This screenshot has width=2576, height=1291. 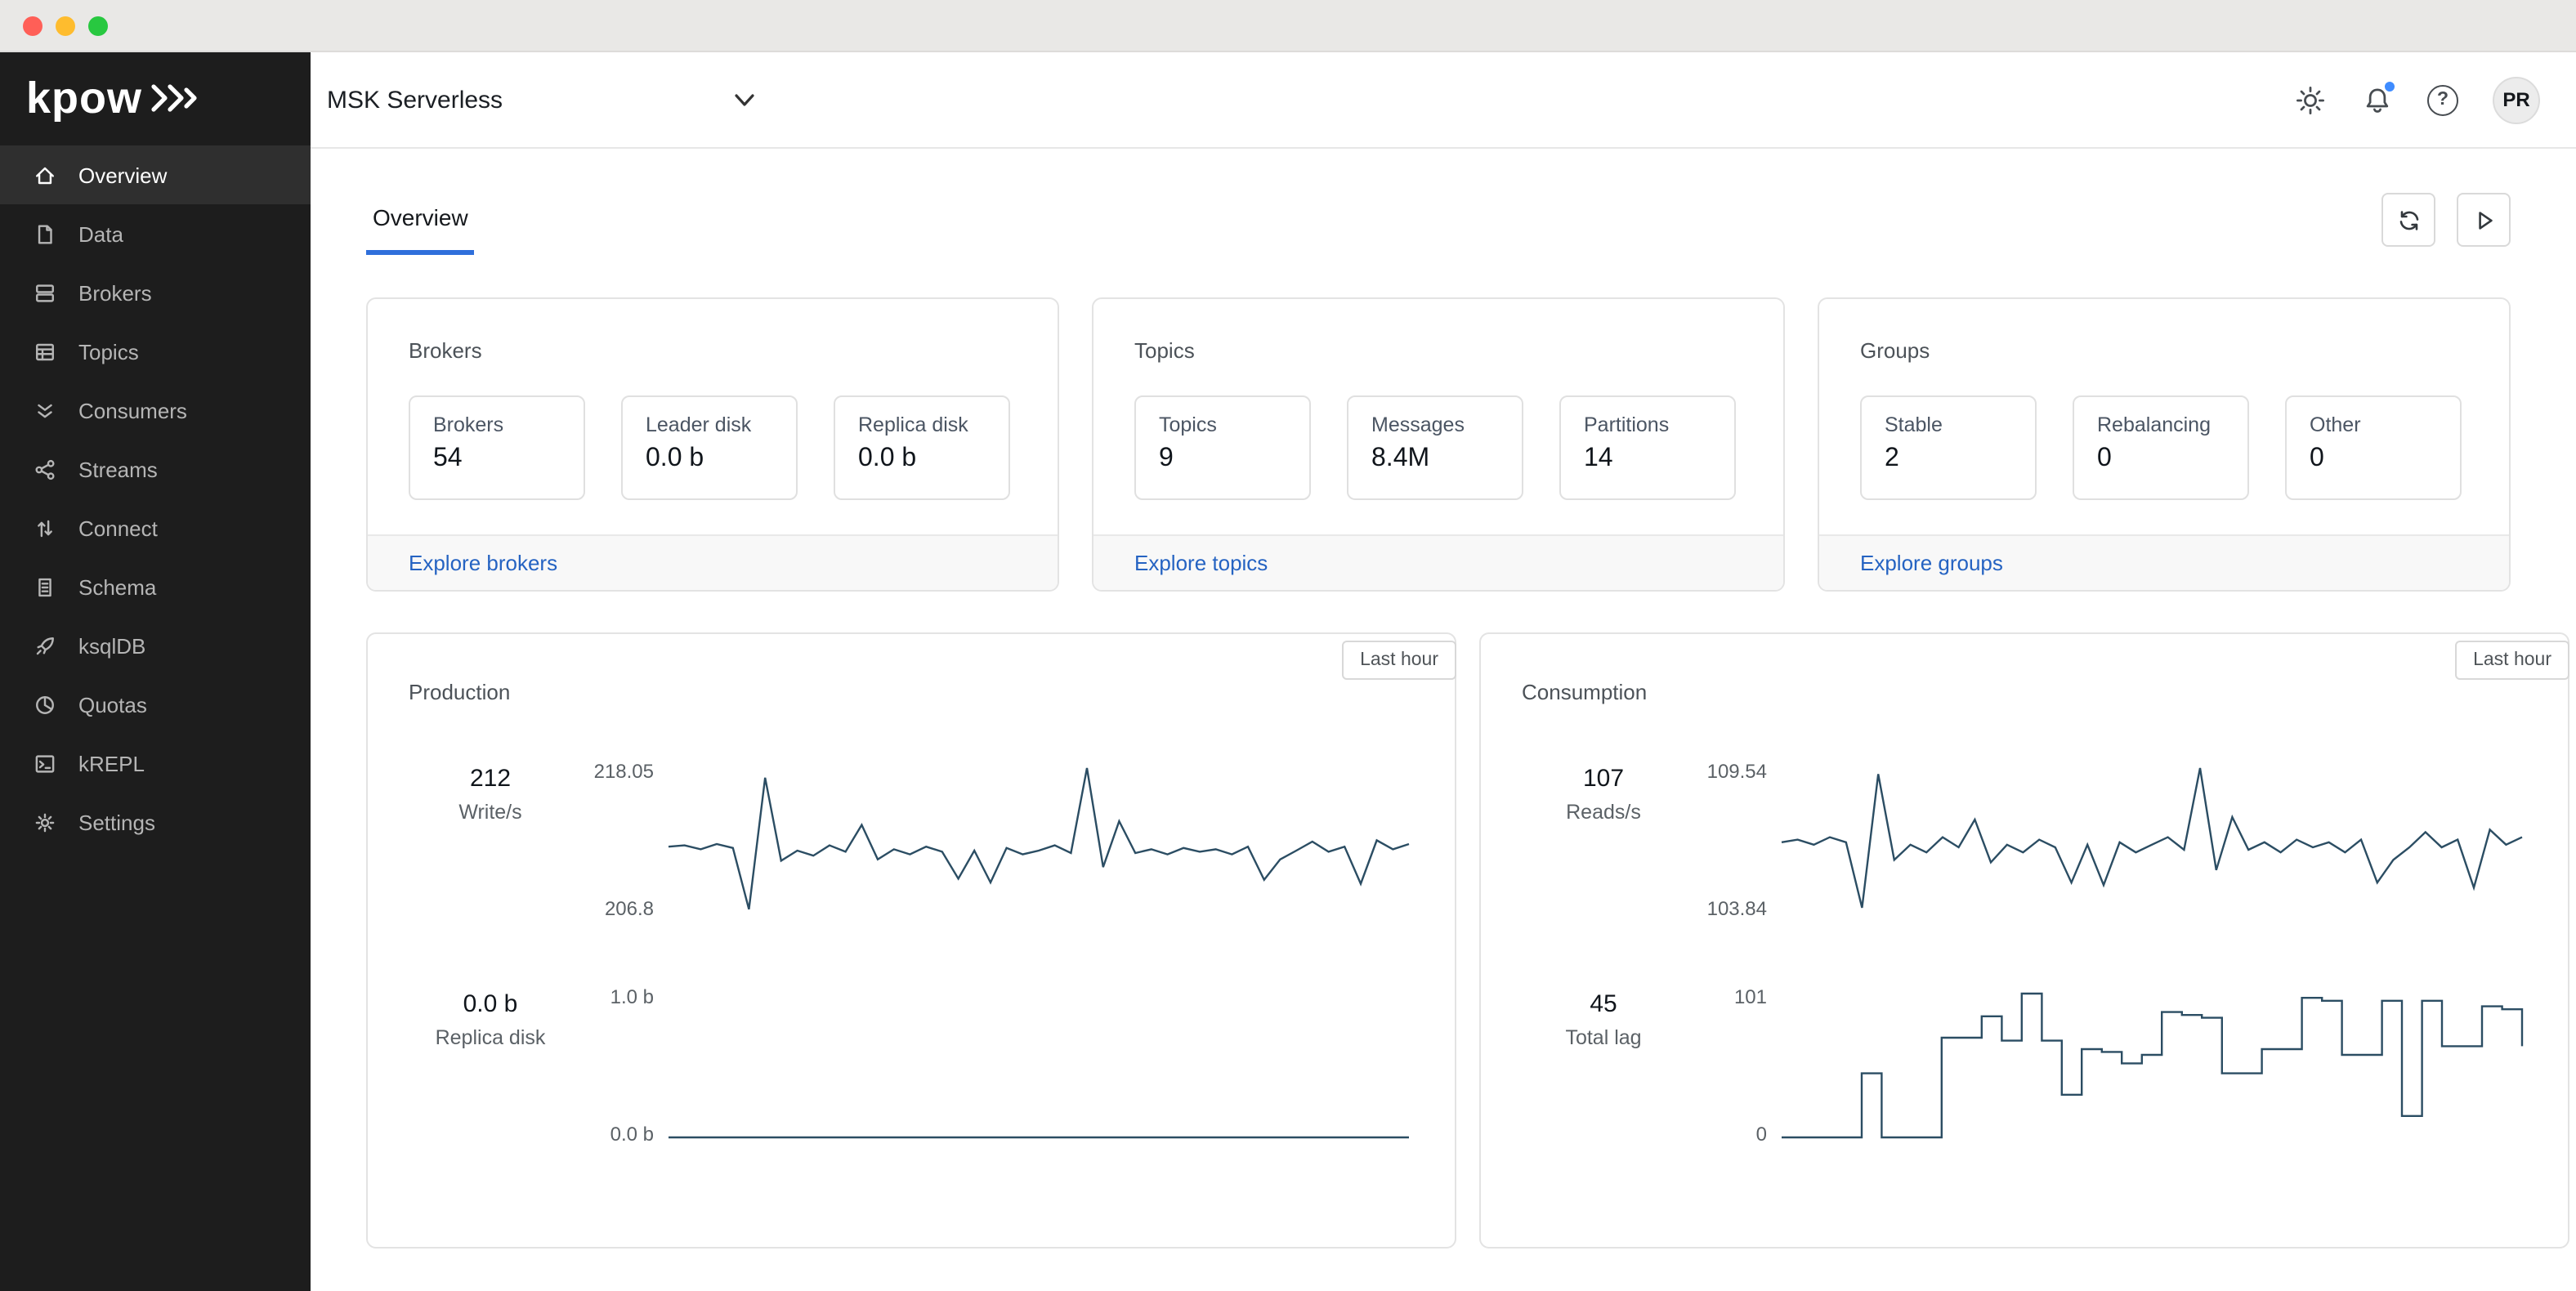 What do you see at coordinates (155, 763) in the screenshot?
I see `sidebar-item-krepl: kREPL` at bounding box center [155, 763].